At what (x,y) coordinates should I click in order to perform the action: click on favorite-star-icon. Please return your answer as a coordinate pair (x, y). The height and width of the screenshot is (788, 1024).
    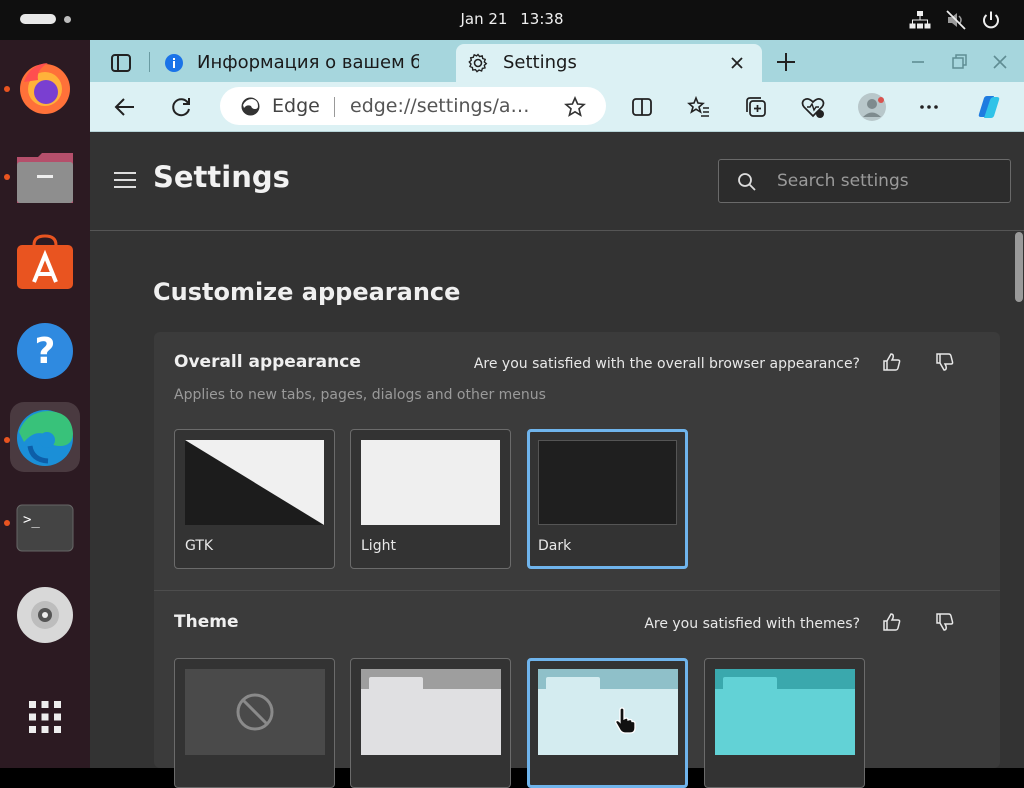
    Looking at the image, I should click on (575, 107).